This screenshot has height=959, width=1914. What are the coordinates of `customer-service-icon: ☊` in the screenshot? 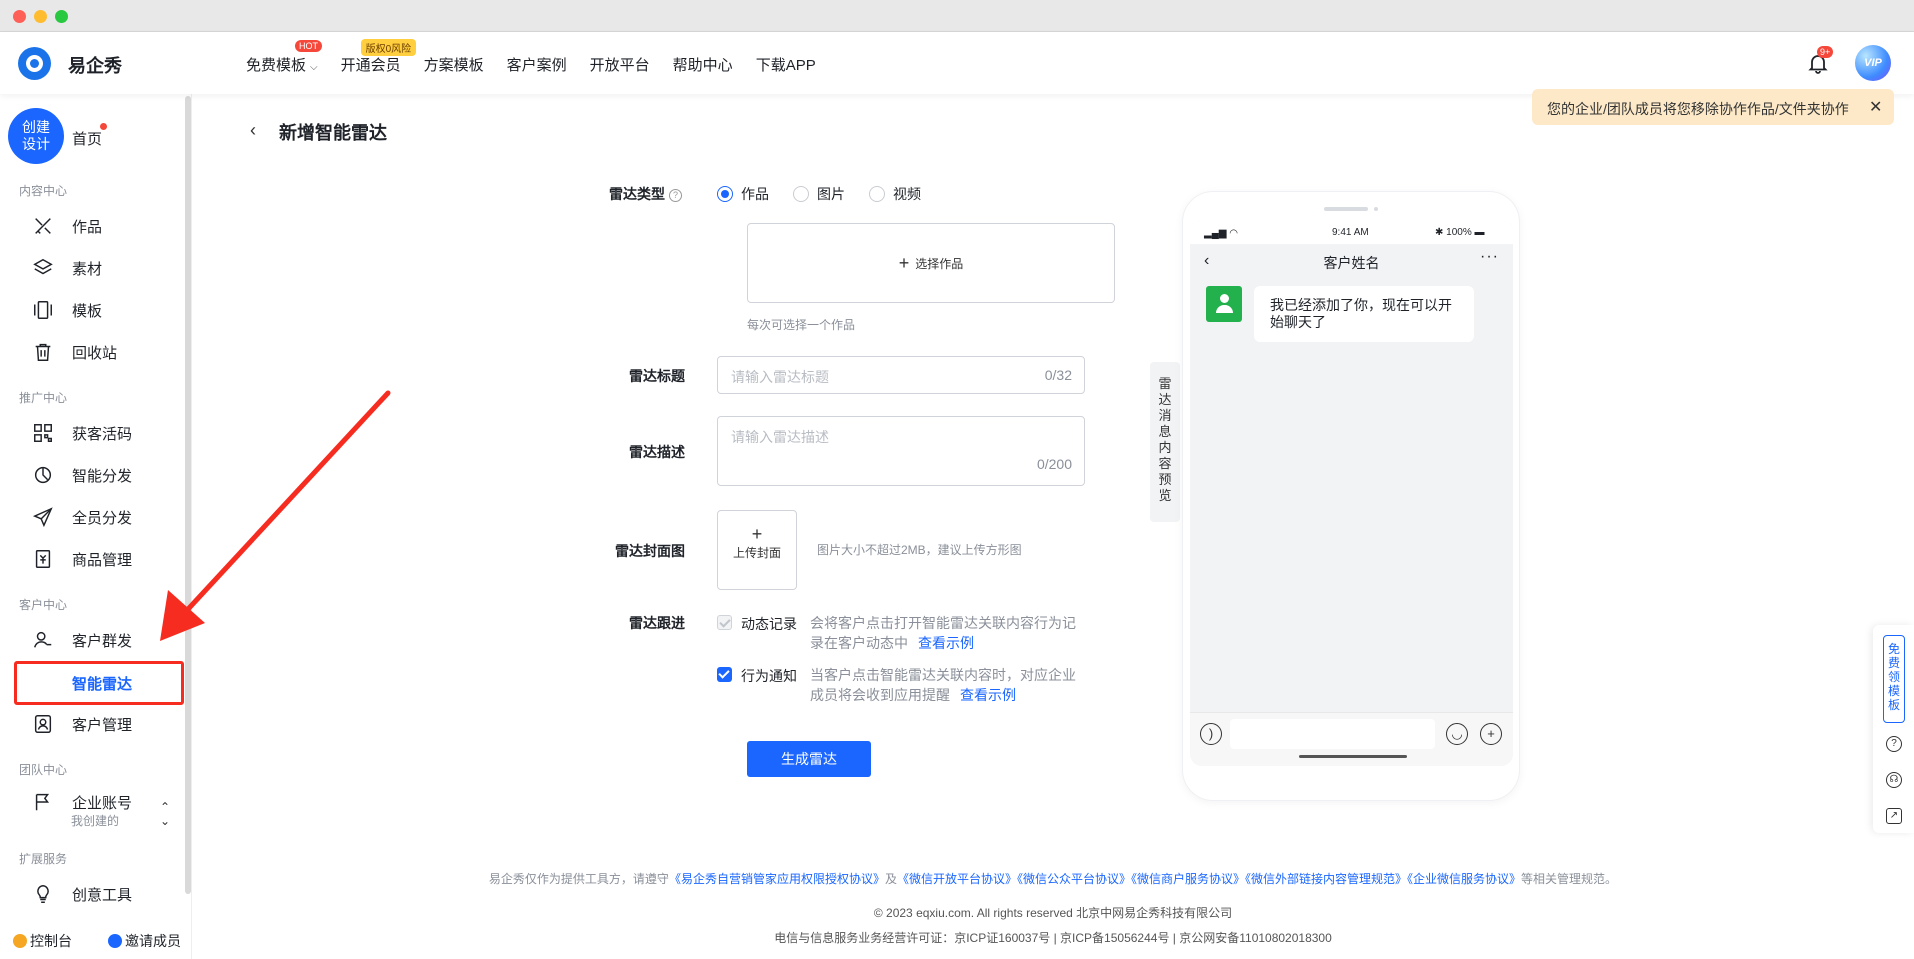 It's located at (1894, 780).